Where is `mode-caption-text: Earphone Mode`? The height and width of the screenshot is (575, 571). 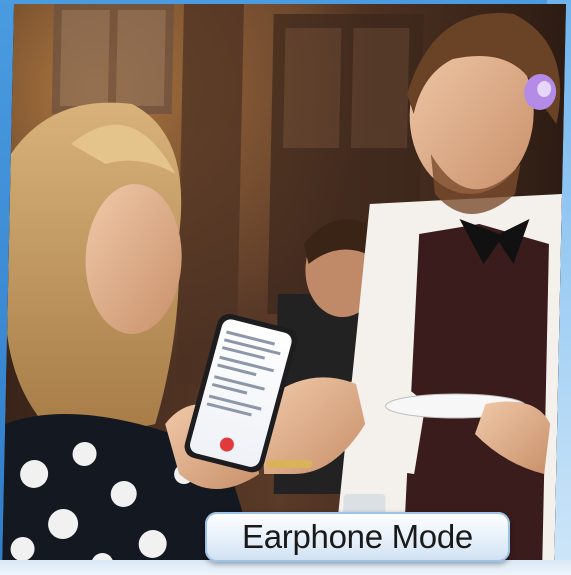 mode-caption-text: Earphone Mode is located at coordinates (357, 536).